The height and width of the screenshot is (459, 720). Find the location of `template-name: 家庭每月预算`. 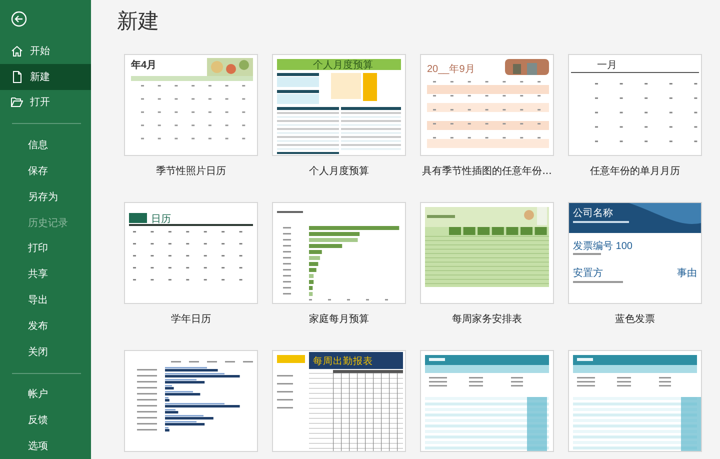

template-name: 家庭每月预算 is located at coordinates (339, 319).